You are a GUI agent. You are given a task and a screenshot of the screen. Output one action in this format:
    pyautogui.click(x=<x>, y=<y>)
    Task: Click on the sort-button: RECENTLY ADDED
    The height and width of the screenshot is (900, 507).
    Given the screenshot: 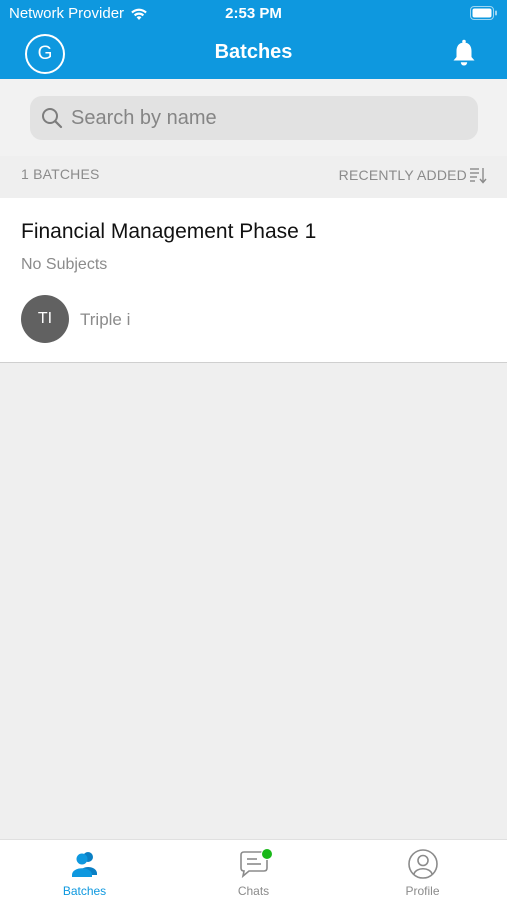 What is the action you would take?
    pyautogui.click(x=413, y=175)
    